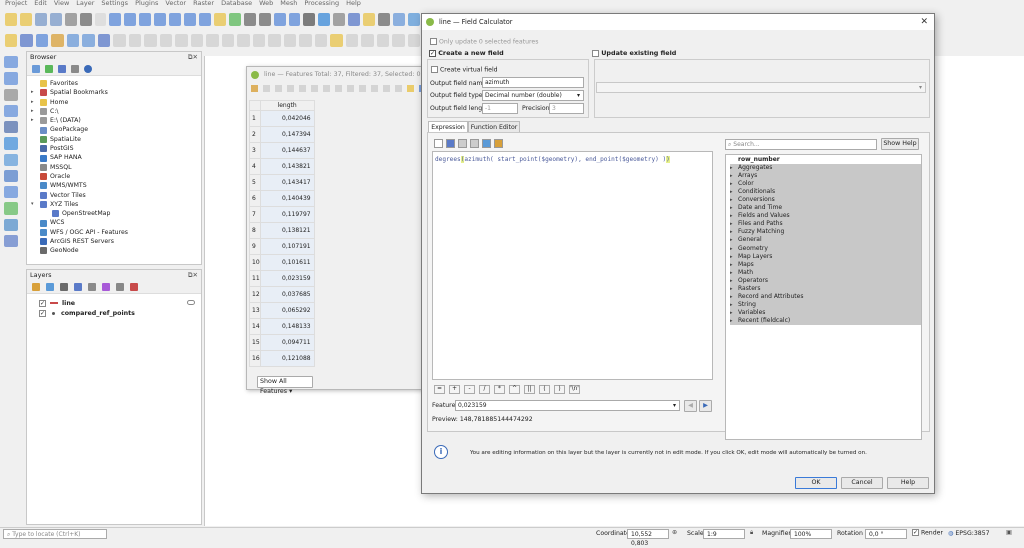 The image size is (1024, 548). What do you see at coordinates (309, 19) in the screenshot?
I see `identify-icon` at bounding box center [309, 19].